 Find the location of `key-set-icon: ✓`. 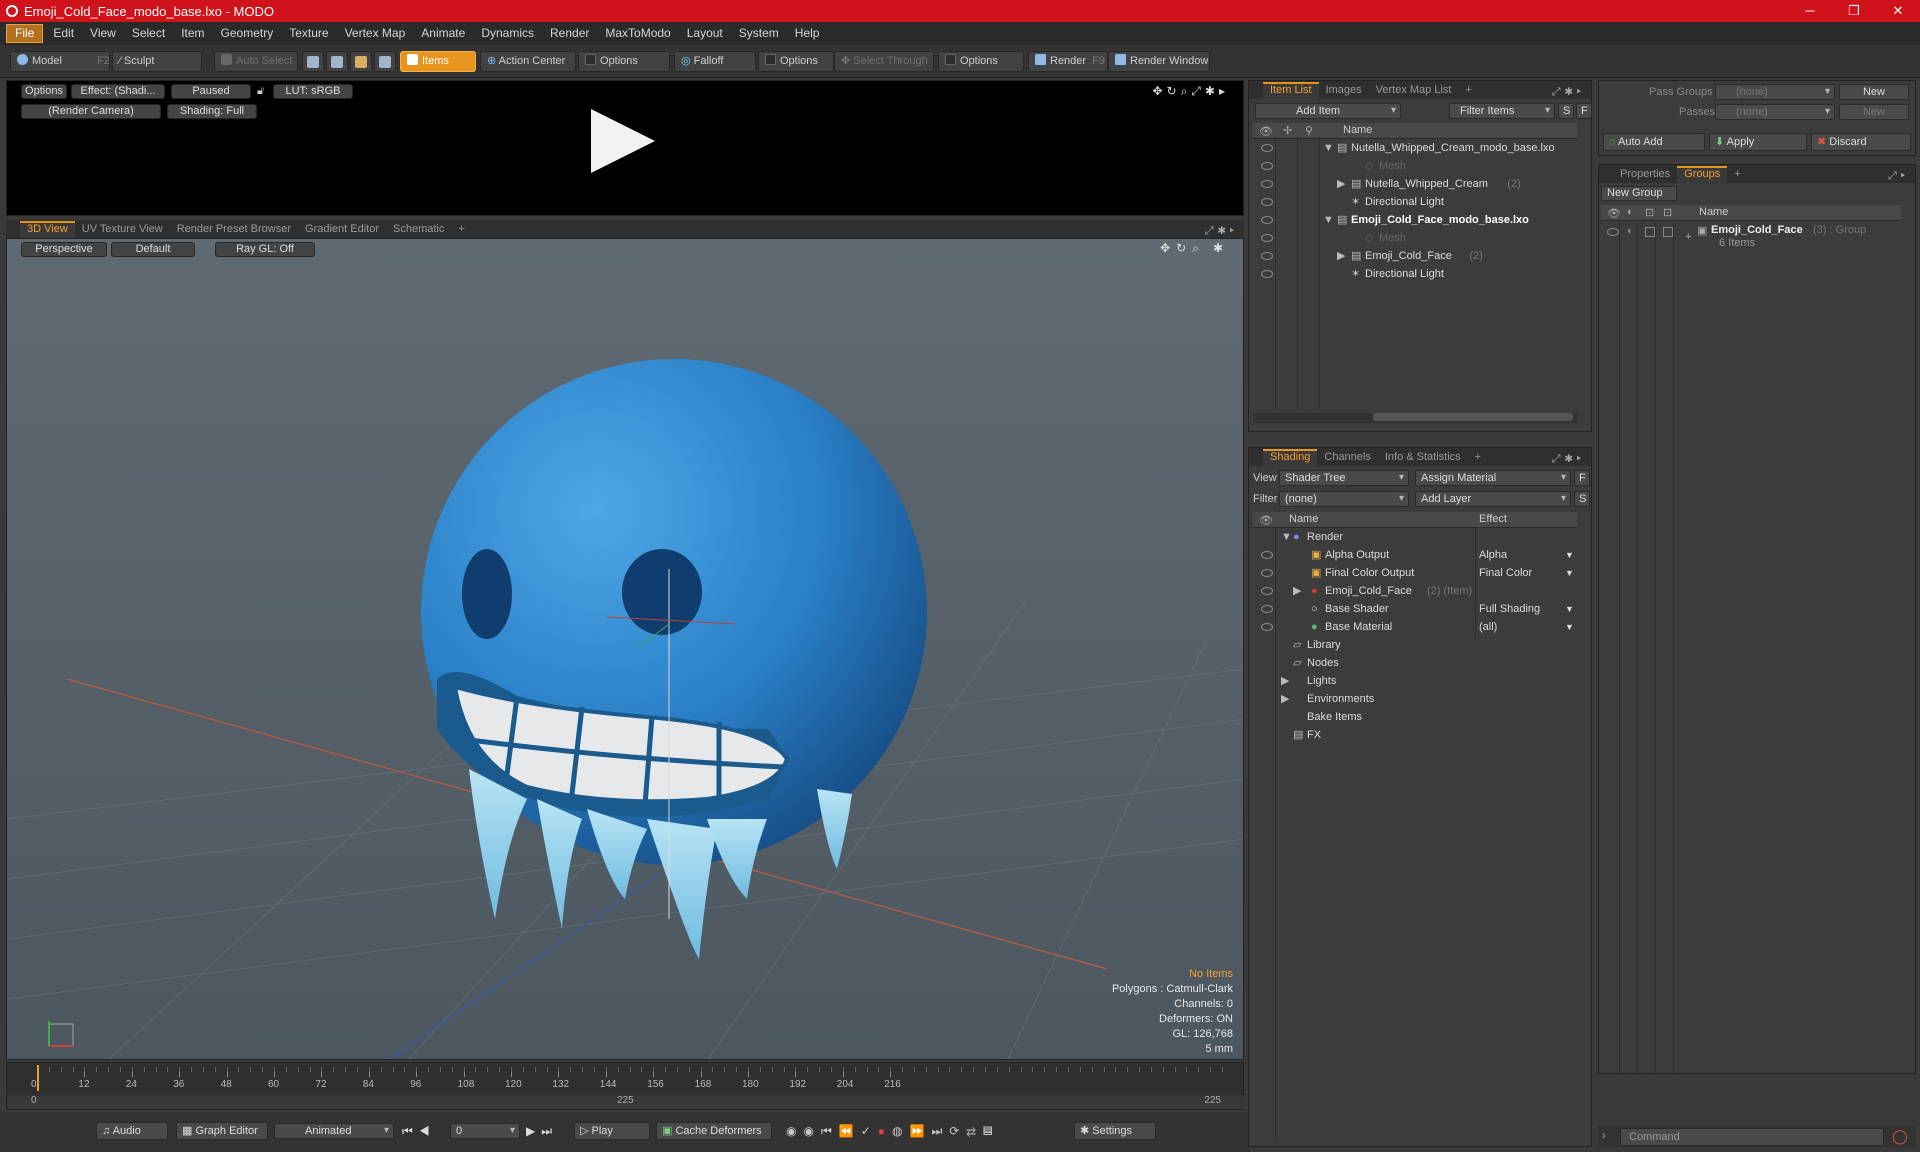

key-set-icon: ✓ is located at coordinates (869, 1131).